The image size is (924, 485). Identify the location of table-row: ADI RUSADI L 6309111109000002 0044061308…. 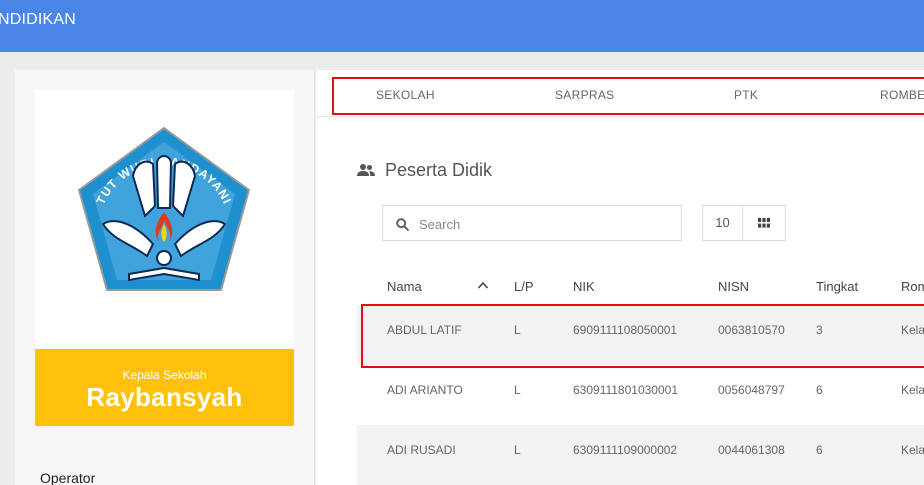
(640, 455).